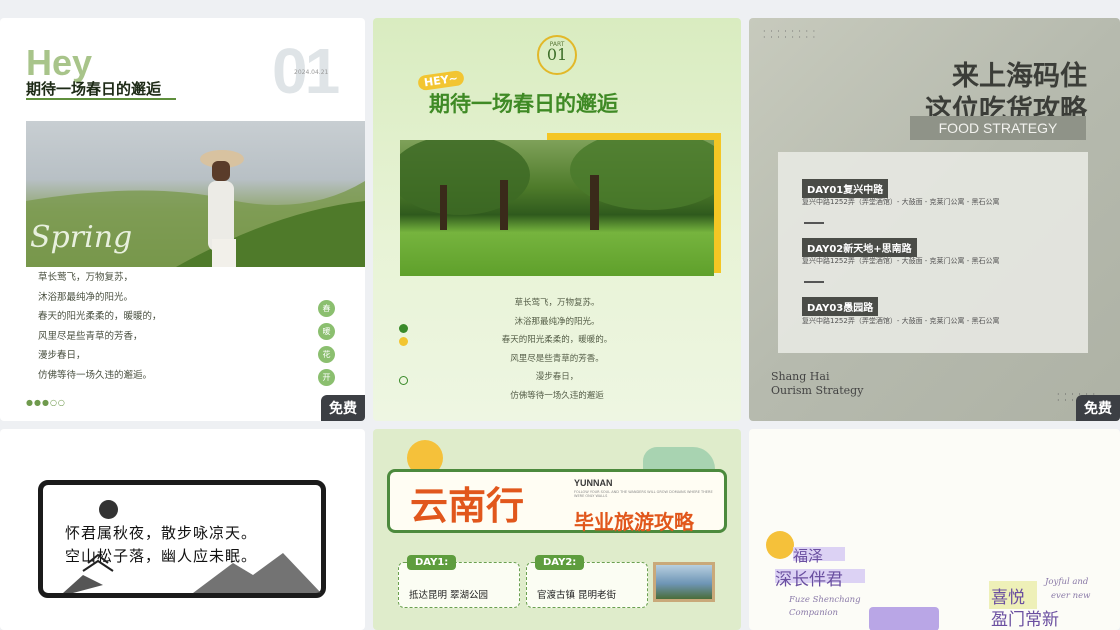  I want to click on blessing-text: 盈门常新, so click(1025, 620).